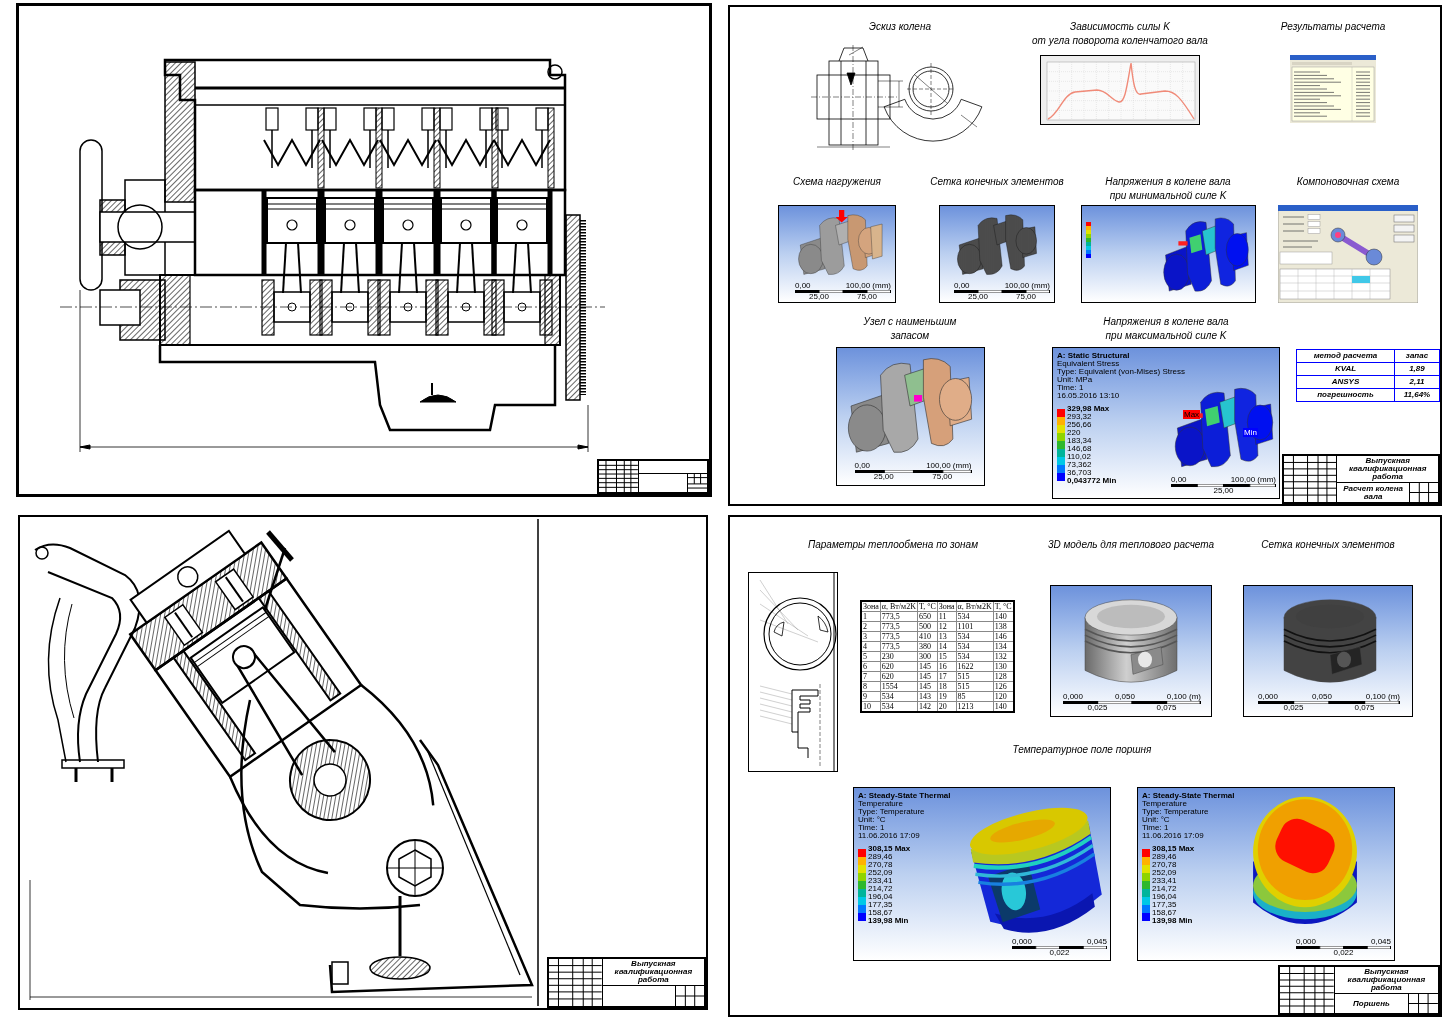 This screenshot has width=1446, height=1018. Describe the element at coordinates (900, 27) in the screenshot. I see `figure-title: Эскиз колена` at that location.